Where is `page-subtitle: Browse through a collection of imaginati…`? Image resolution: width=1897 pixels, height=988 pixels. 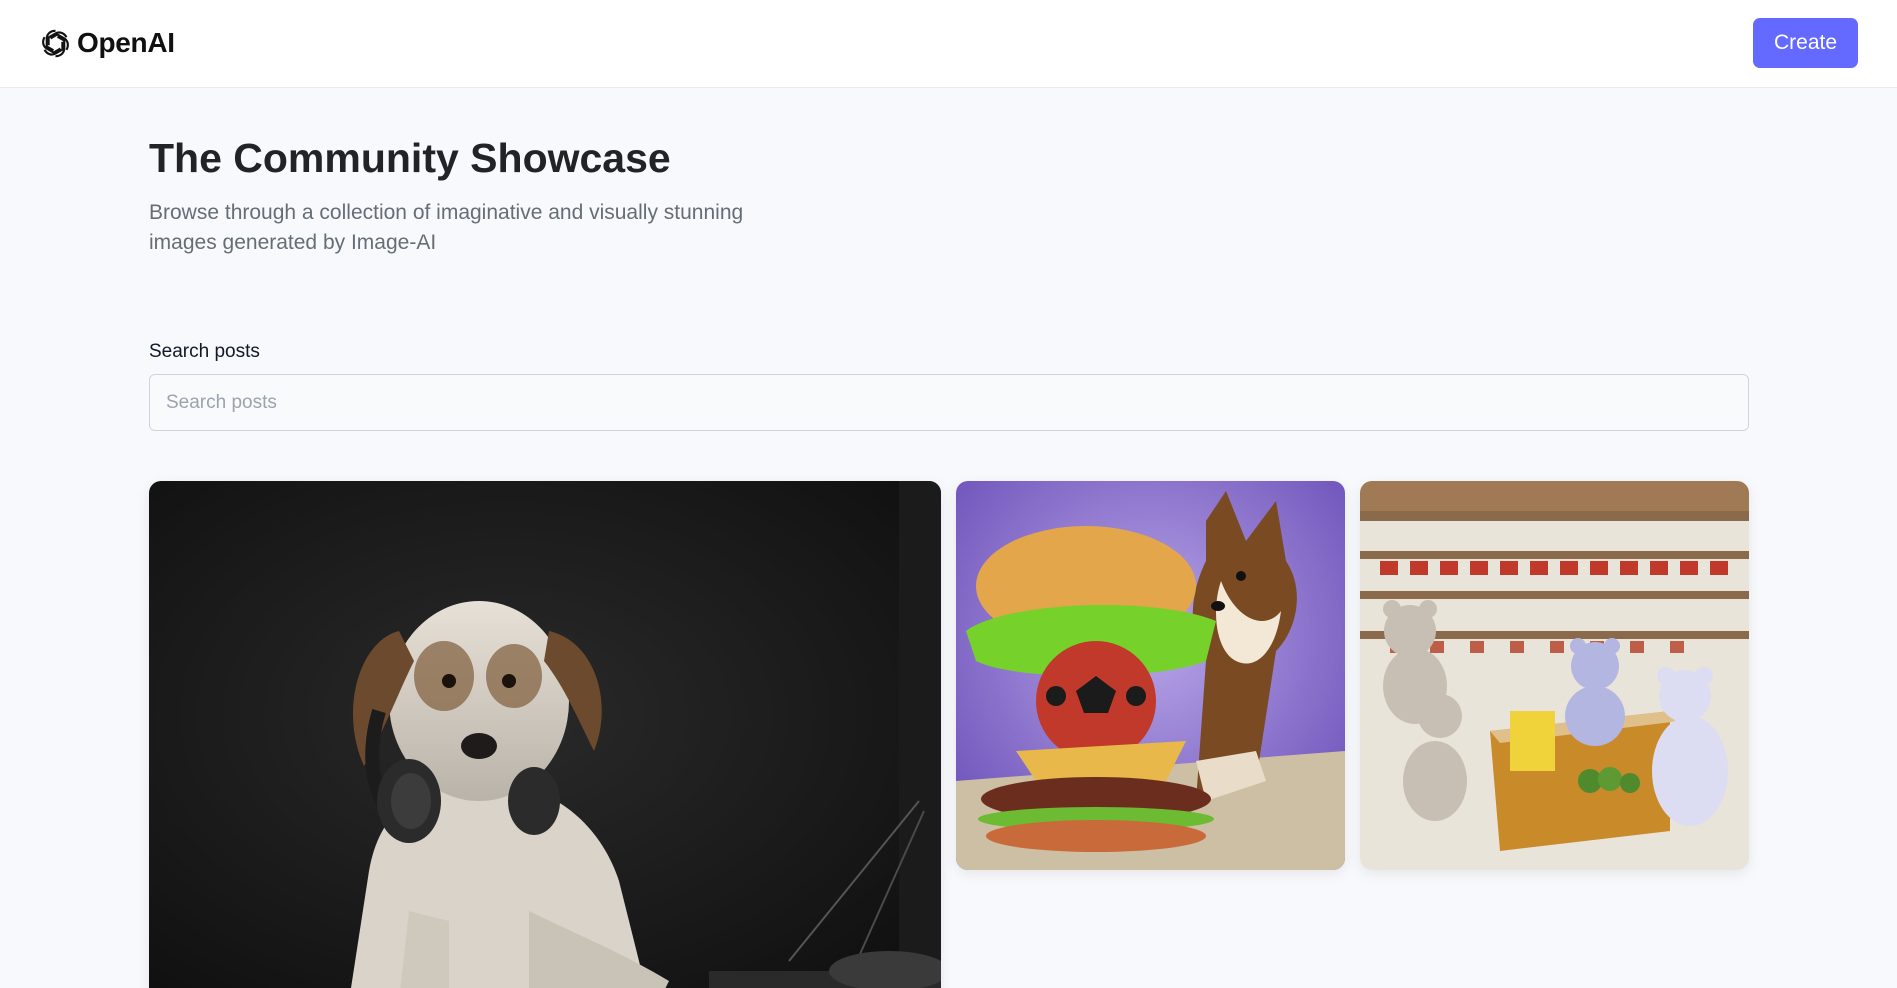 page-subtitle: Browse through a collection of imaginati… is located at coordinates (446, 227).